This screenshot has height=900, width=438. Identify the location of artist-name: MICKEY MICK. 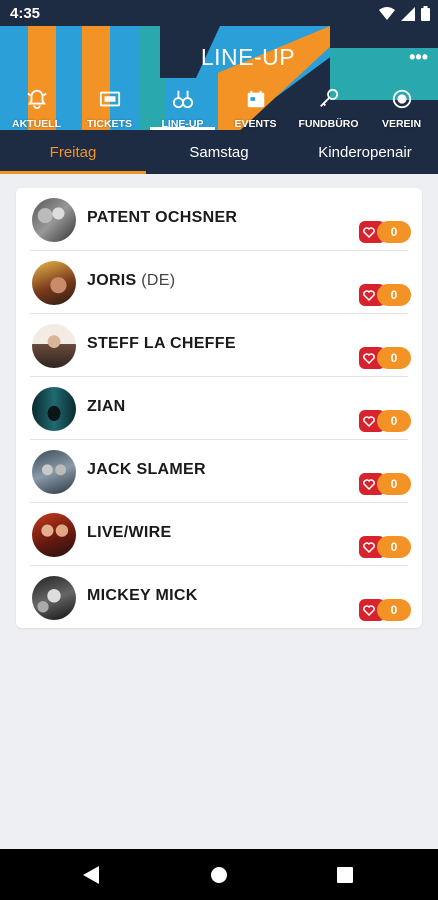
(142, 595).